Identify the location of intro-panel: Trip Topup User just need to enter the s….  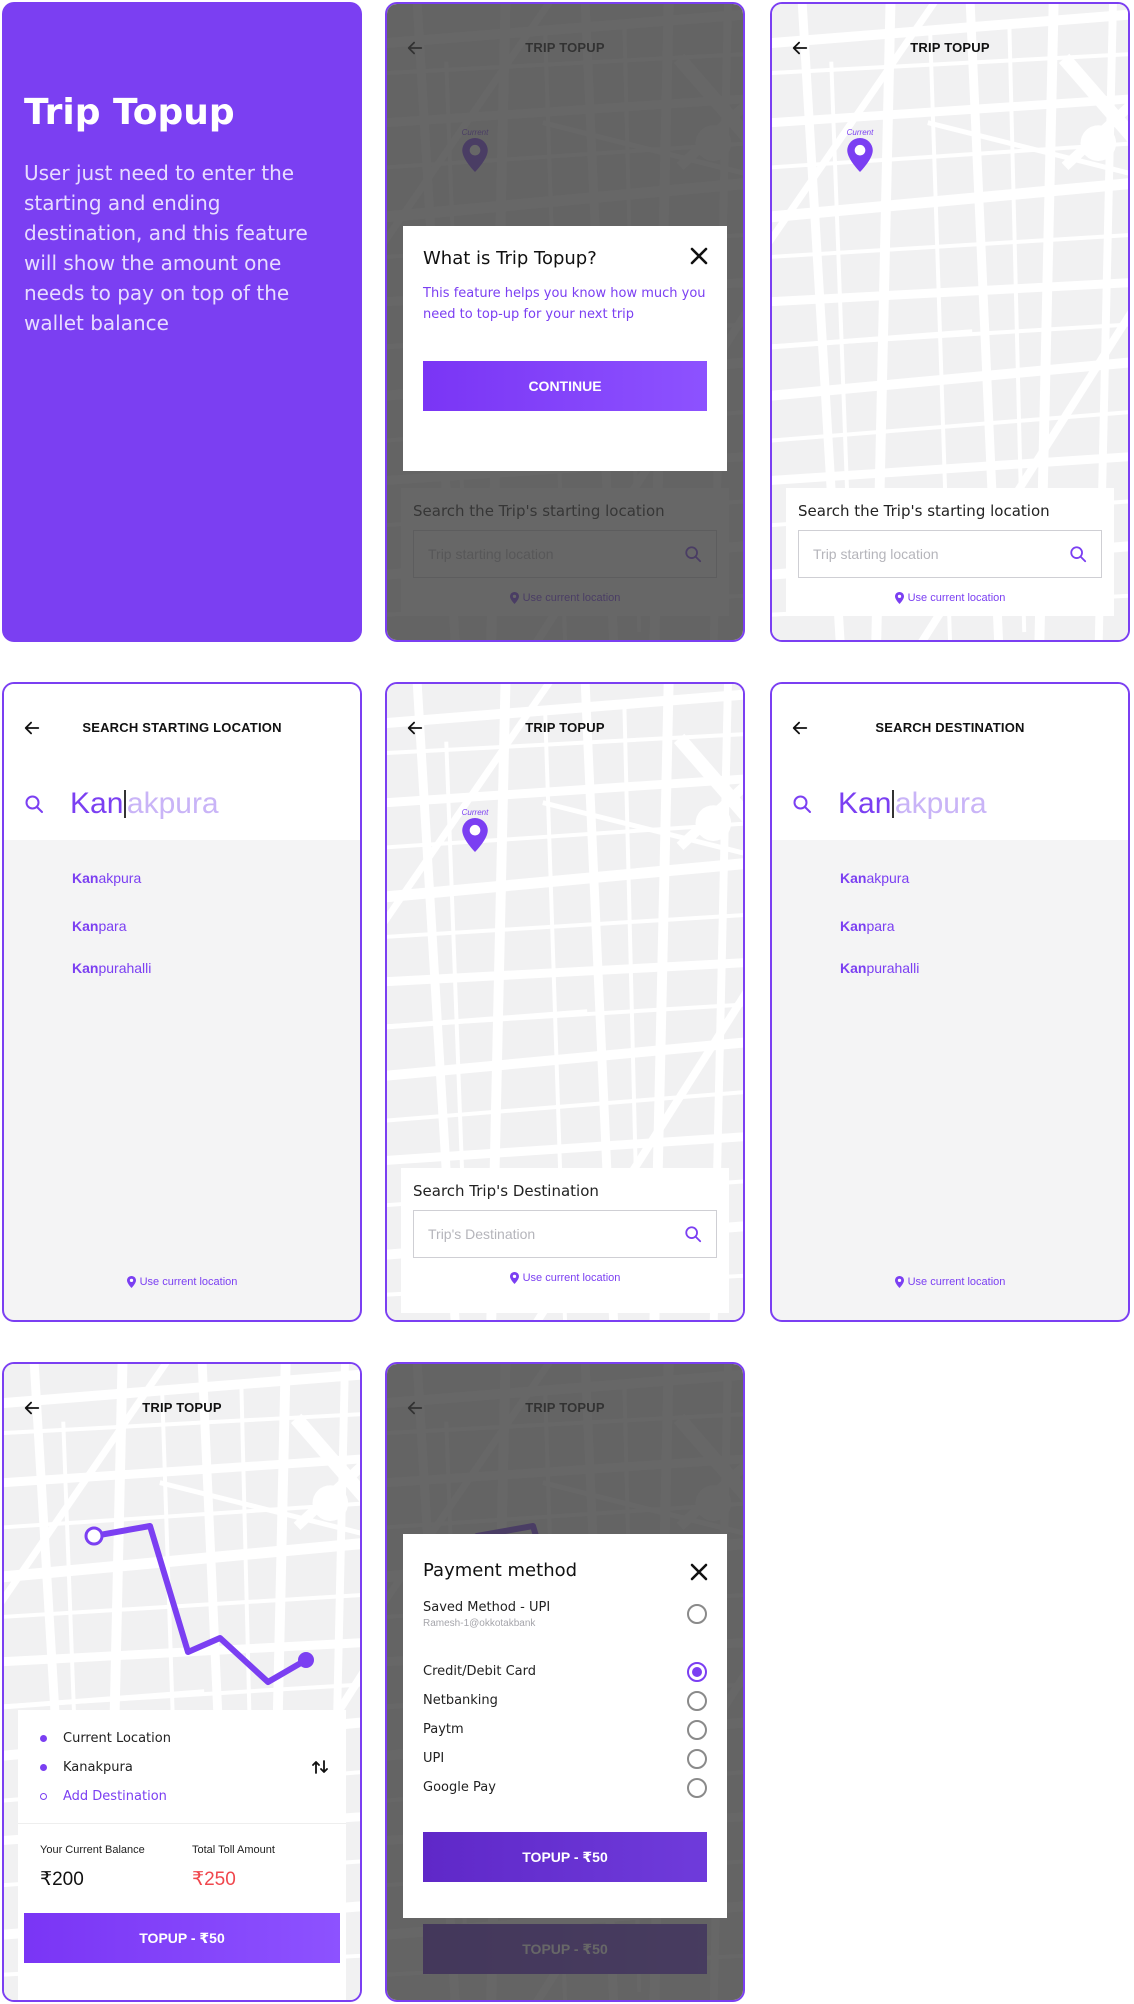
(182, 322).